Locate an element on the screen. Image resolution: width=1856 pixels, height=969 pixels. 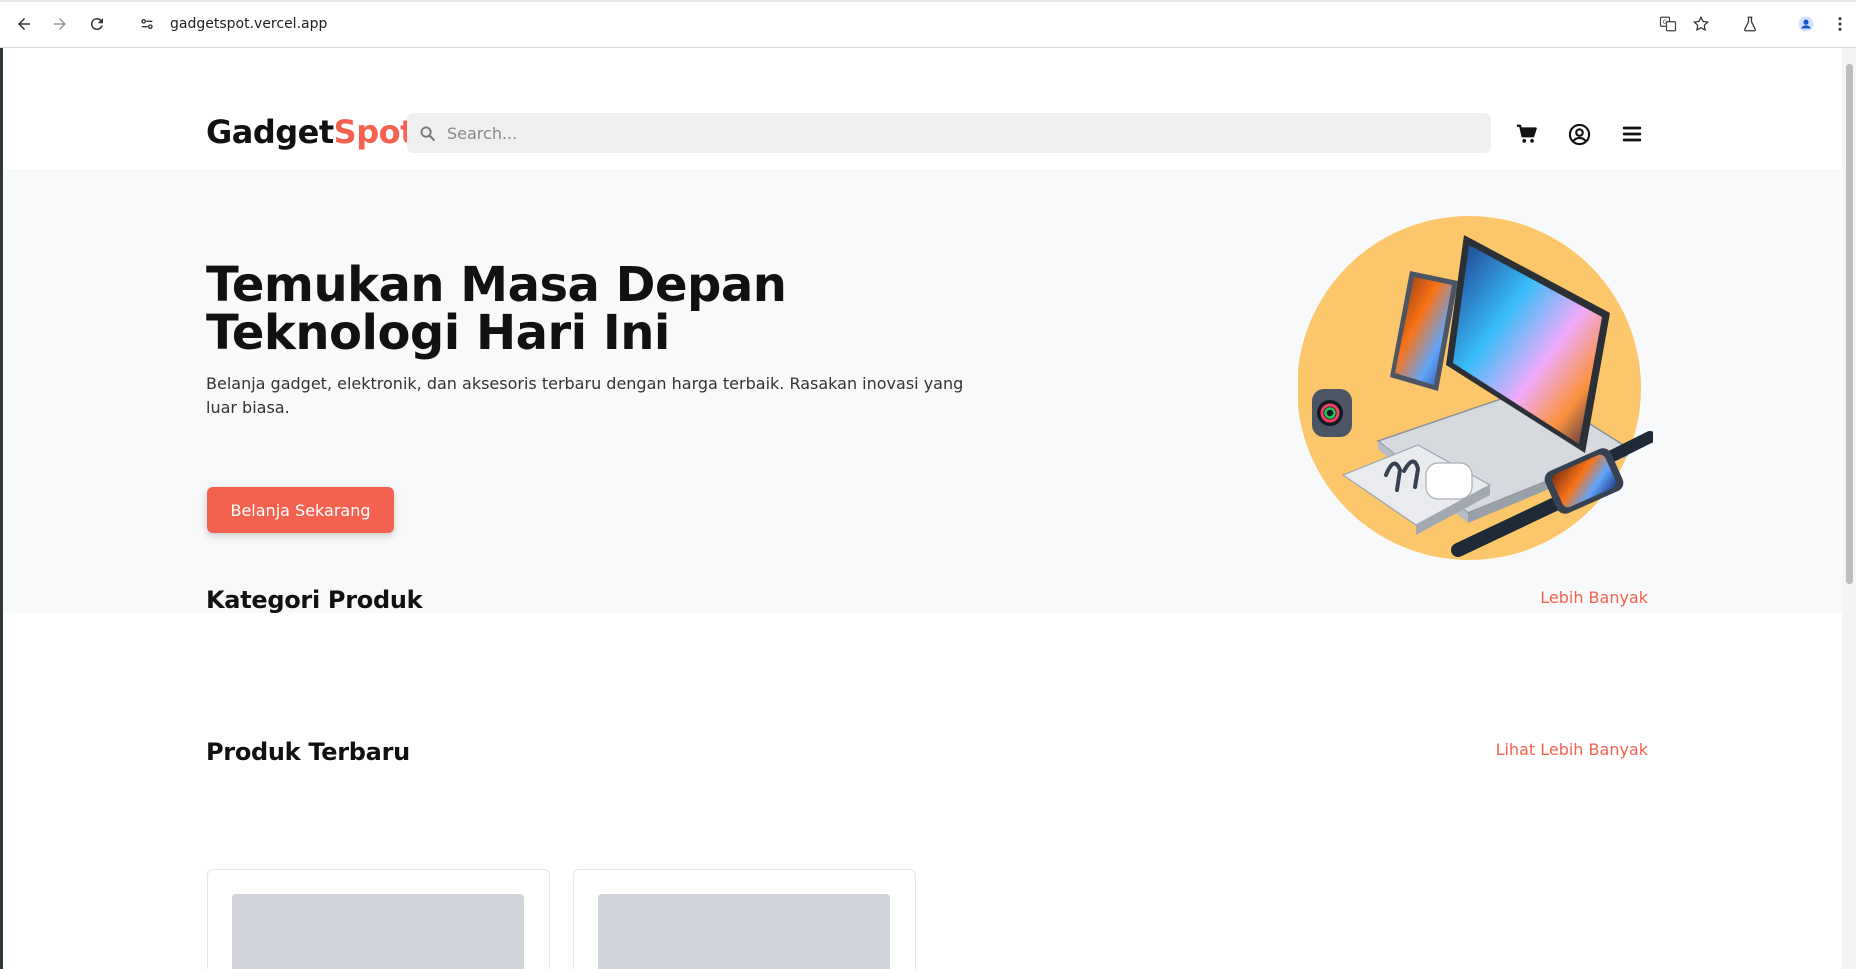
logo: GadgetSpot is located at coordinates (310, 132).